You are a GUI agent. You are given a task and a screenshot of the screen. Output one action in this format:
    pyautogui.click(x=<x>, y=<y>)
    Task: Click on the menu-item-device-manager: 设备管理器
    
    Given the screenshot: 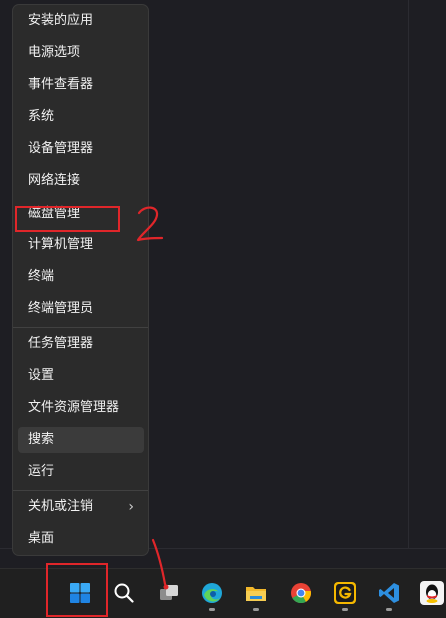 What is the action you would take?
    pyautogui.click(x=81, y=149)
    